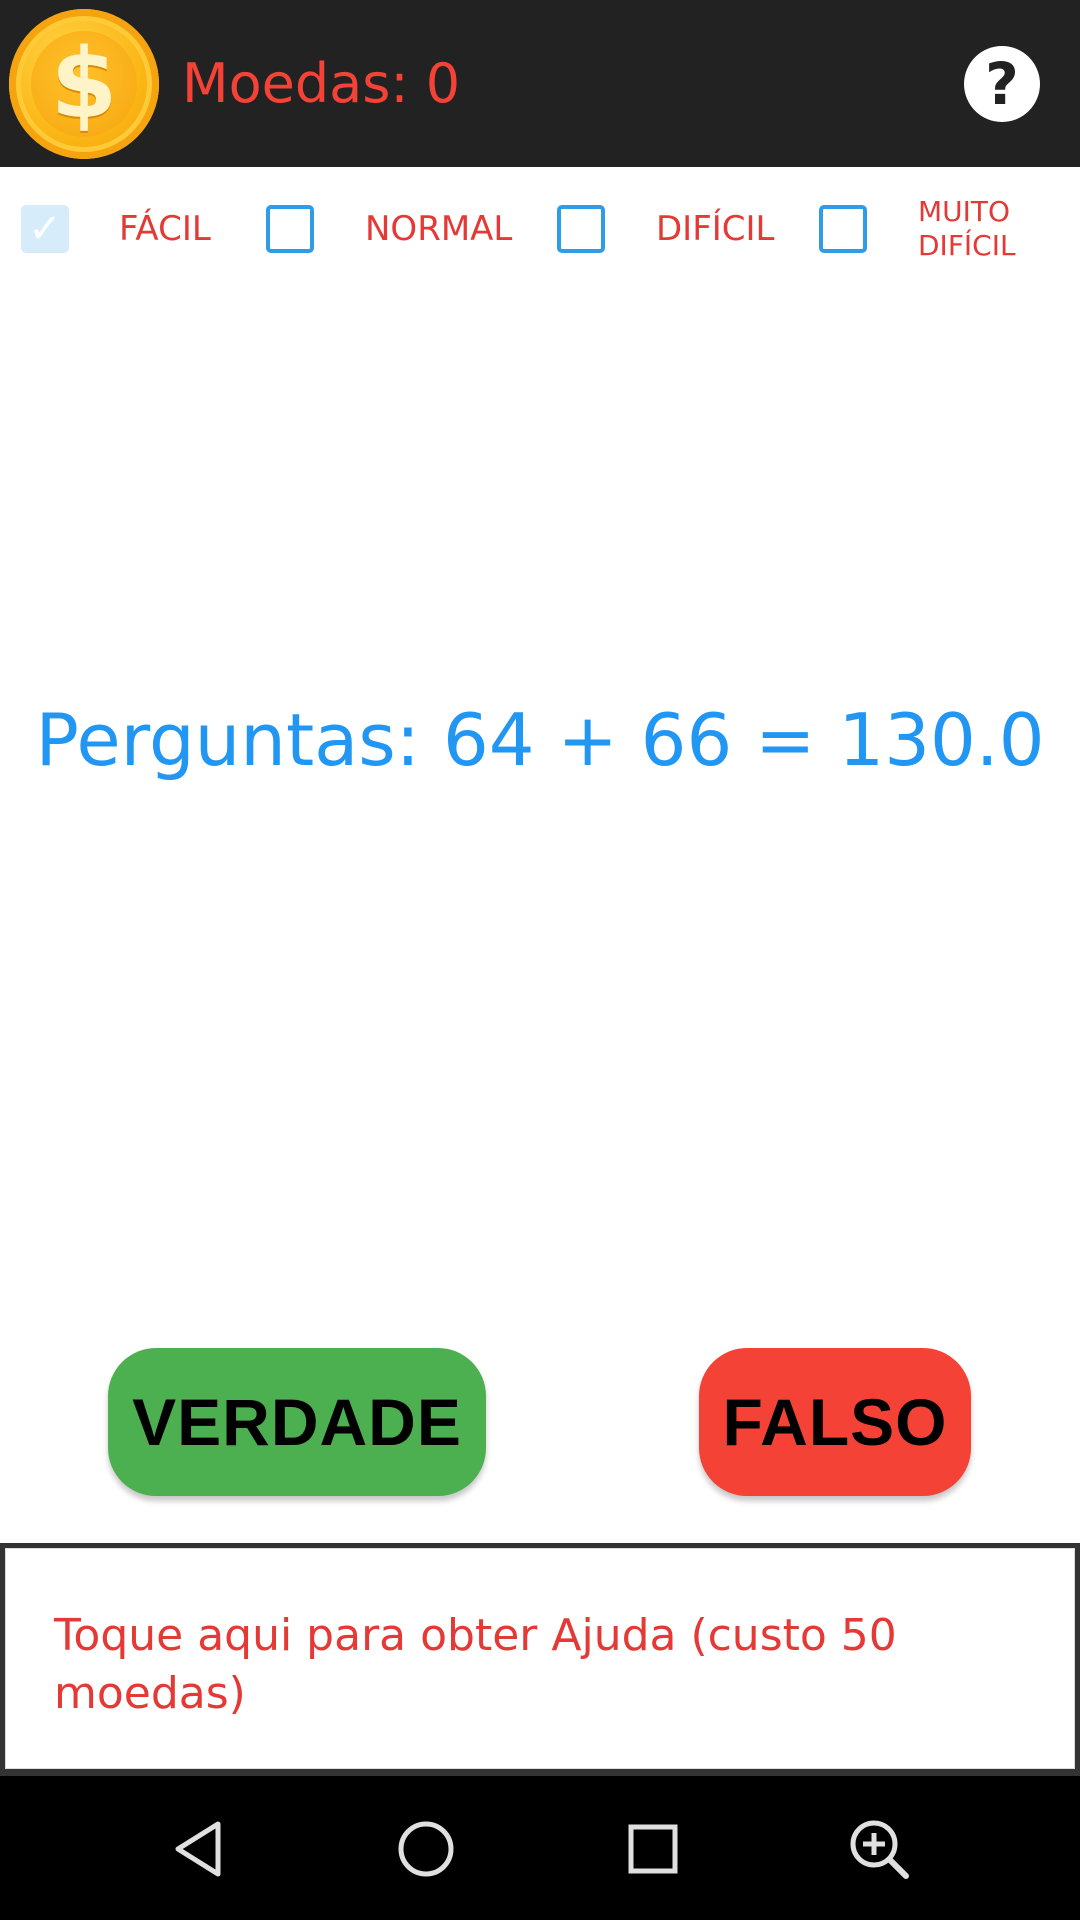  I want to click on back-icon, so click(199, 1849).